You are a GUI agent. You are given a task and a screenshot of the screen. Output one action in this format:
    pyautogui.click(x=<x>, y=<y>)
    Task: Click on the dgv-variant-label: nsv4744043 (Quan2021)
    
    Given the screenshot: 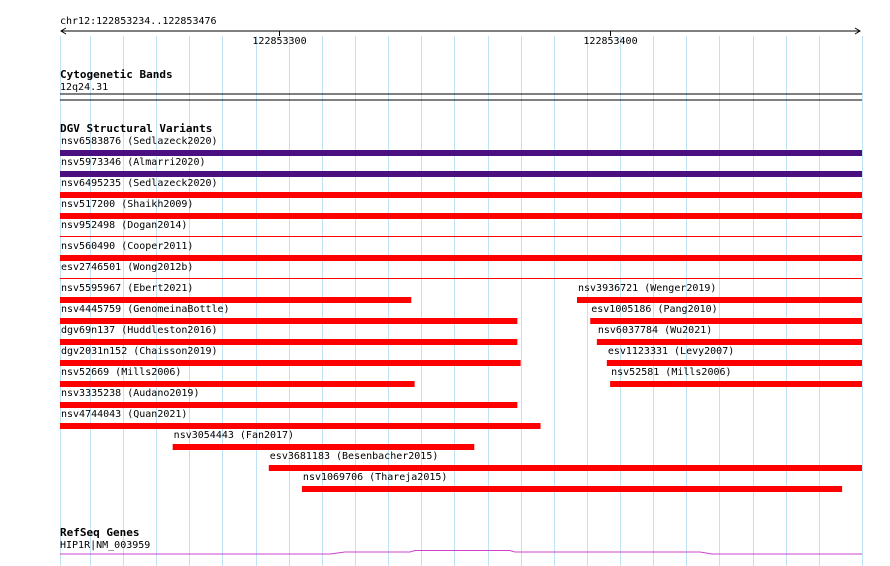 What is the action you would take?
    pyautogui.click(x=124, y=414)
    